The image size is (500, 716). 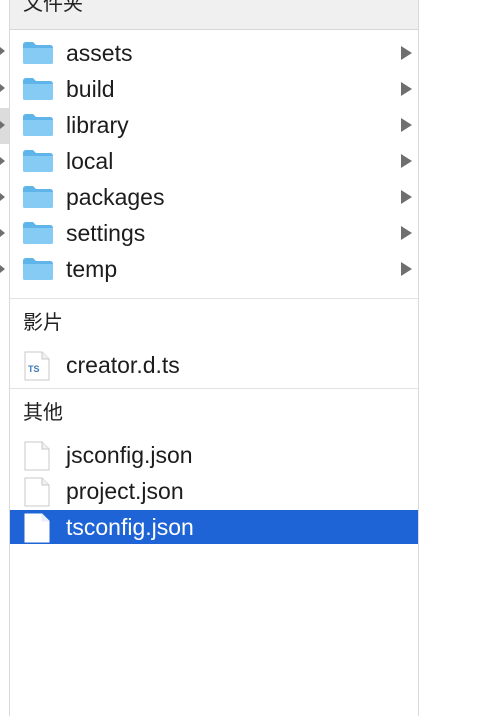 What do you see at coordinates (214, 125) in the screenshot?
I see `folder-row-library: library` at bounding box center [214, 125].